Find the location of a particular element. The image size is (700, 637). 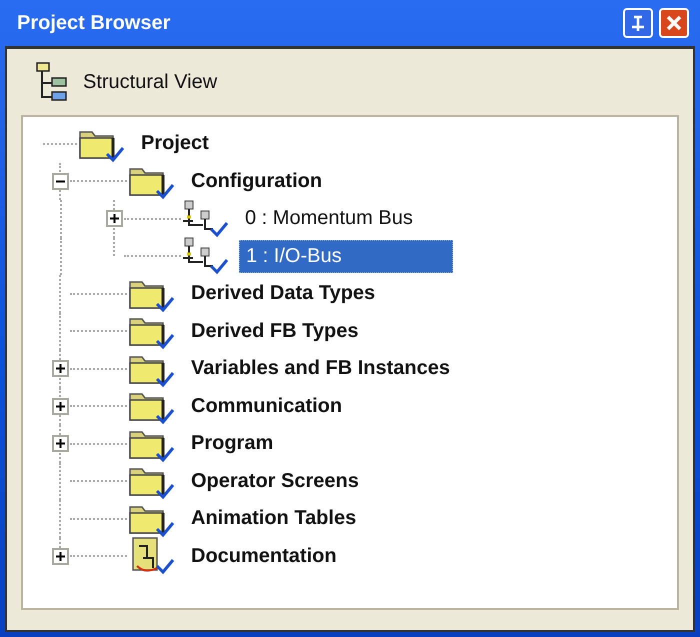

tree-item: Project is located at coordinates (175, 144).